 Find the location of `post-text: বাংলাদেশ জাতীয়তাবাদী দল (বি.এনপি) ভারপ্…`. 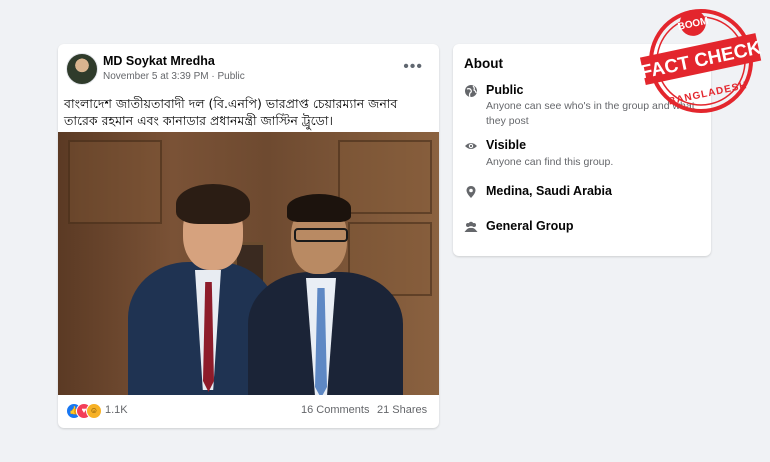

post-text: বাংলাদেশ জাতীয়তাবাদী দল (বি.এনপি) ভারপ্… is located at coordinates (231, 112).